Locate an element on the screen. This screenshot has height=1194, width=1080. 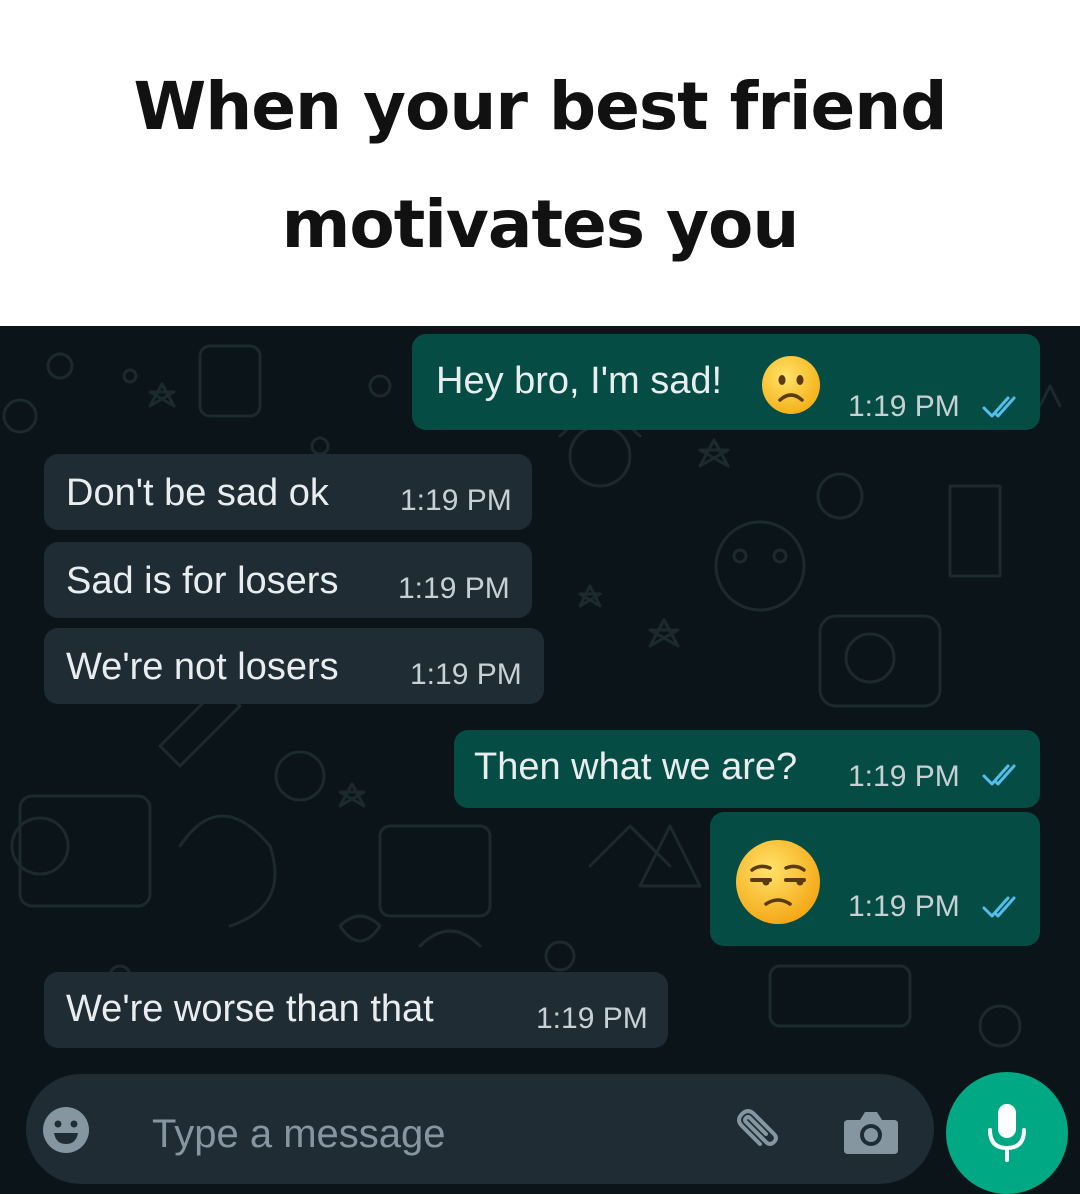
mic-icon is located at coordinates (1007, 1133).